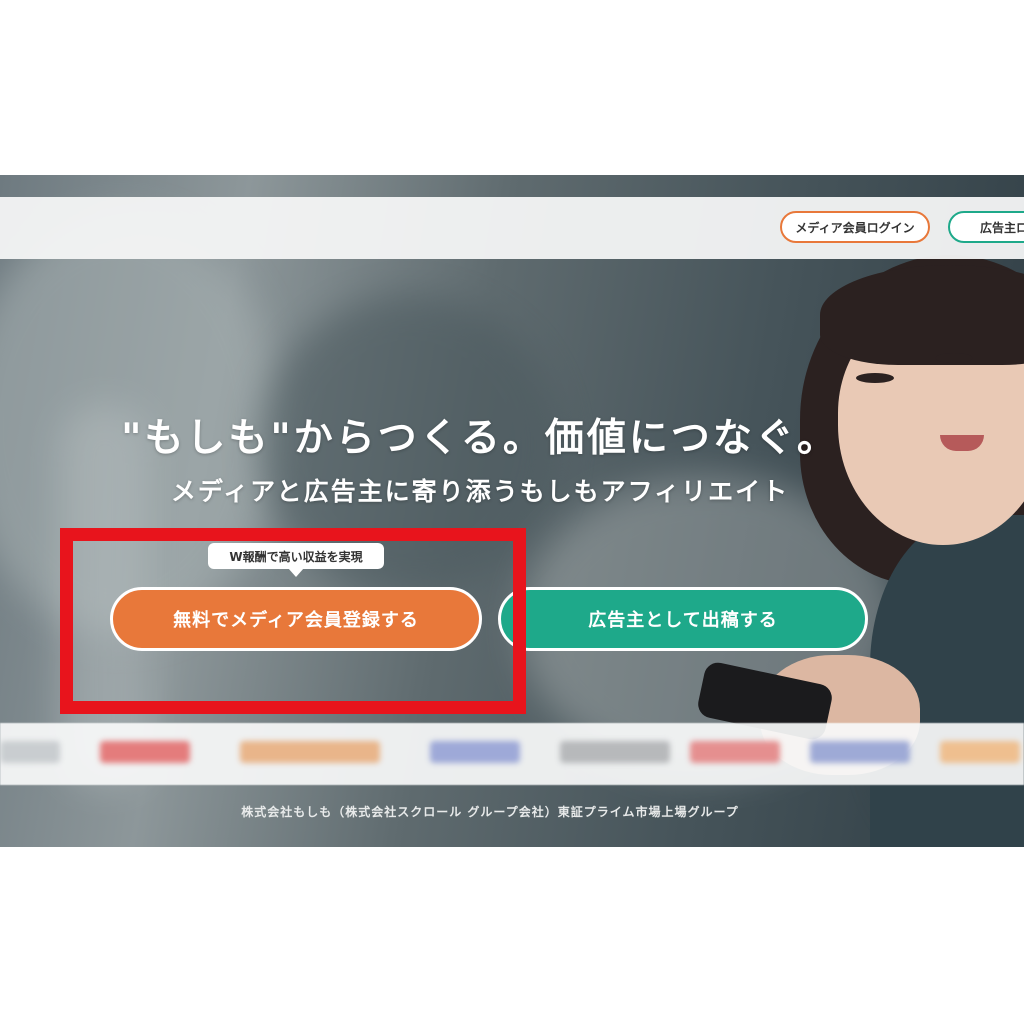 The width and height of the screenshot is (1024, 1024). What do you see at coordinates (480, 491) in the screenshot?
I see `hero-subheadline: メディアと広告主に寄り添うもしもアフィリエイト` at bounding box center [480, 491].